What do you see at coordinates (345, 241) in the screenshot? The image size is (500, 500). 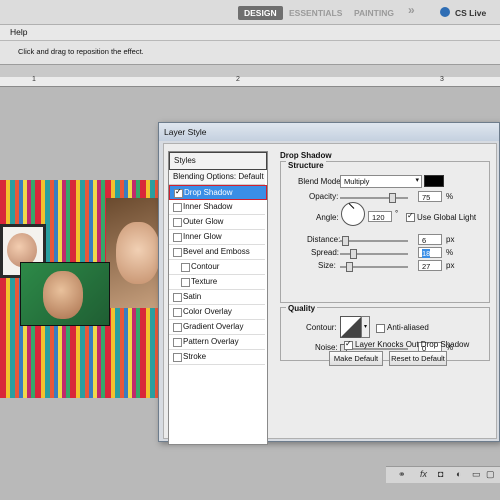 I see `distance-slider-thumb` at bounding box center [345, 241].